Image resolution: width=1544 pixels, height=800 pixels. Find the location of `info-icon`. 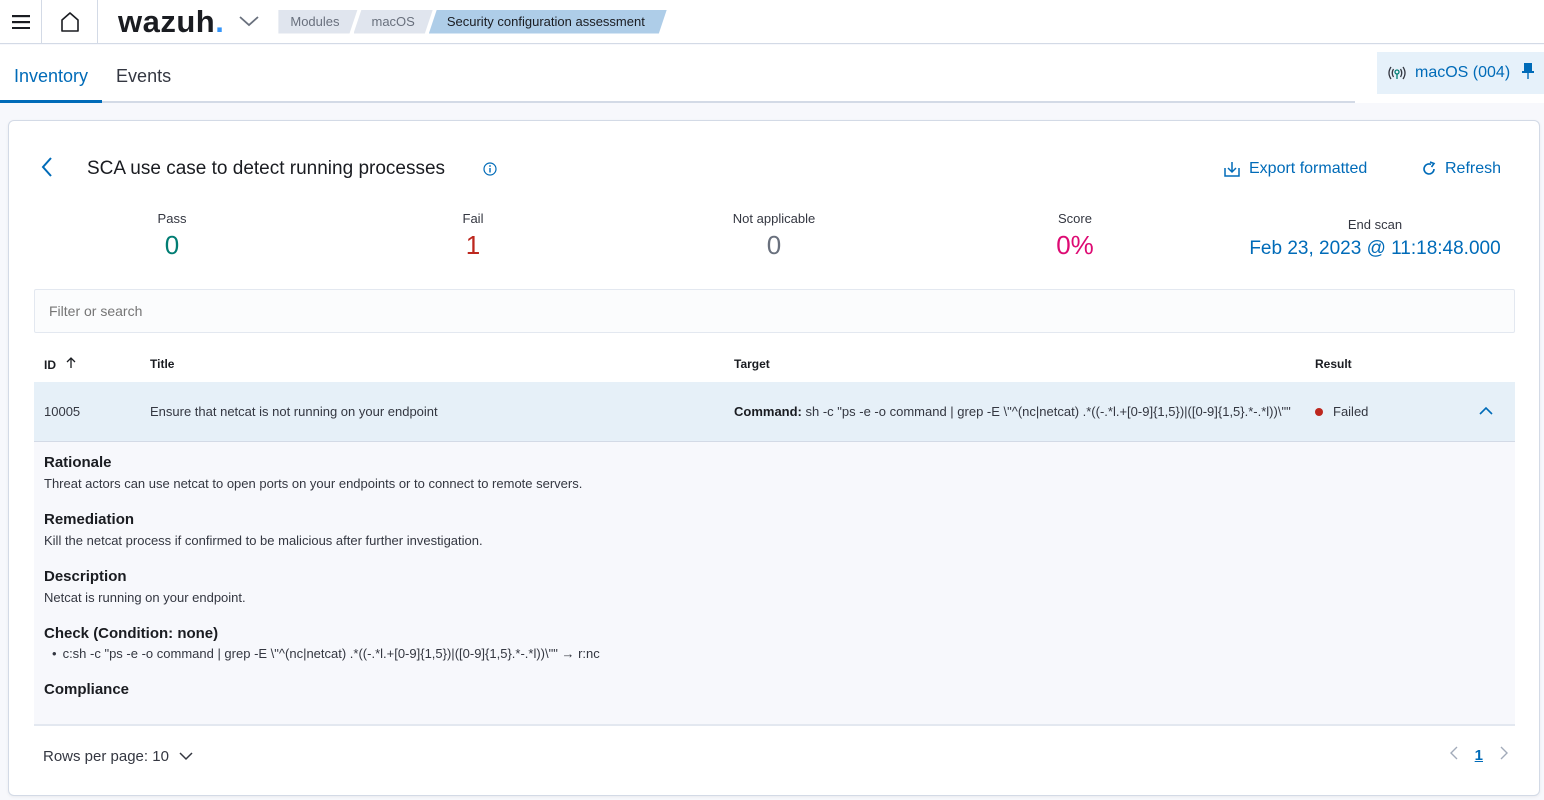

info-icon is located at coordinates (490, 171).